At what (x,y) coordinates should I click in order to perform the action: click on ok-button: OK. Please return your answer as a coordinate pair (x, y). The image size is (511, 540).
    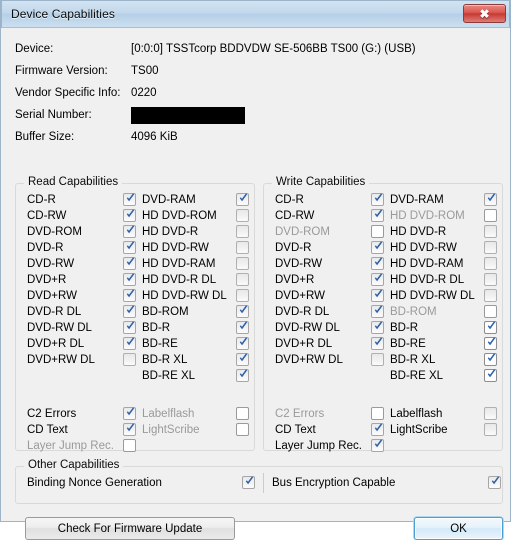
    Looking at the image, I should click on (458, 528).